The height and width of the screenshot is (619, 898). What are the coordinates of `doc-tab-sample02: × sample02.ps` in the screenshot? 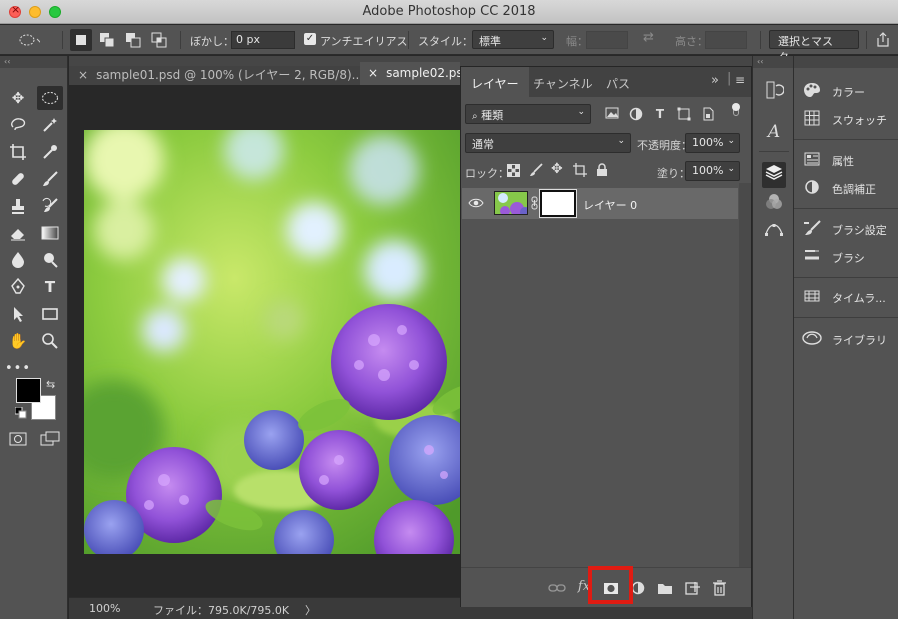 It's located at (411, 73).